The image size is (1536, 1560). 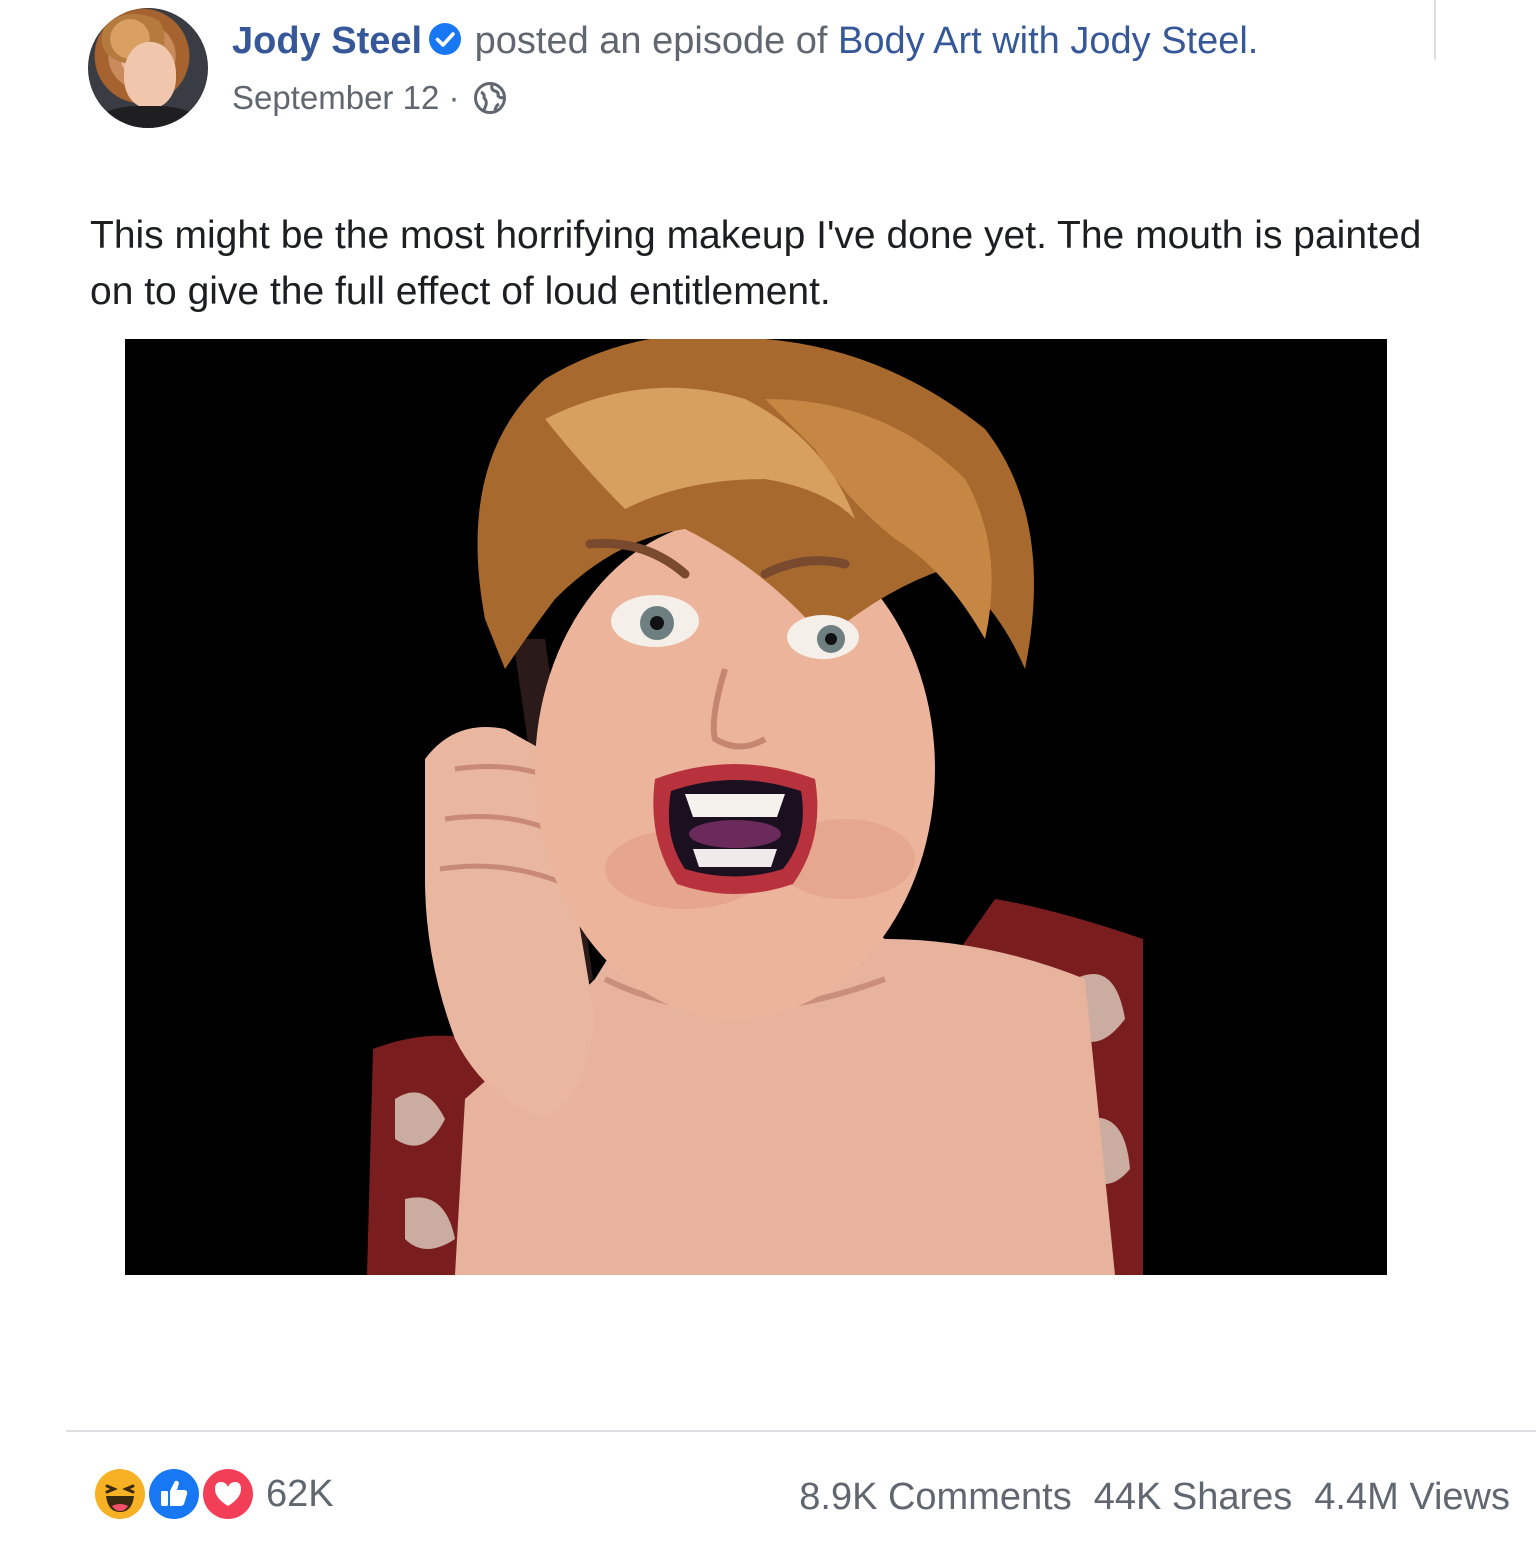 I want to click on views-count: 4.4M Views, so click(x=1412, y=1497).